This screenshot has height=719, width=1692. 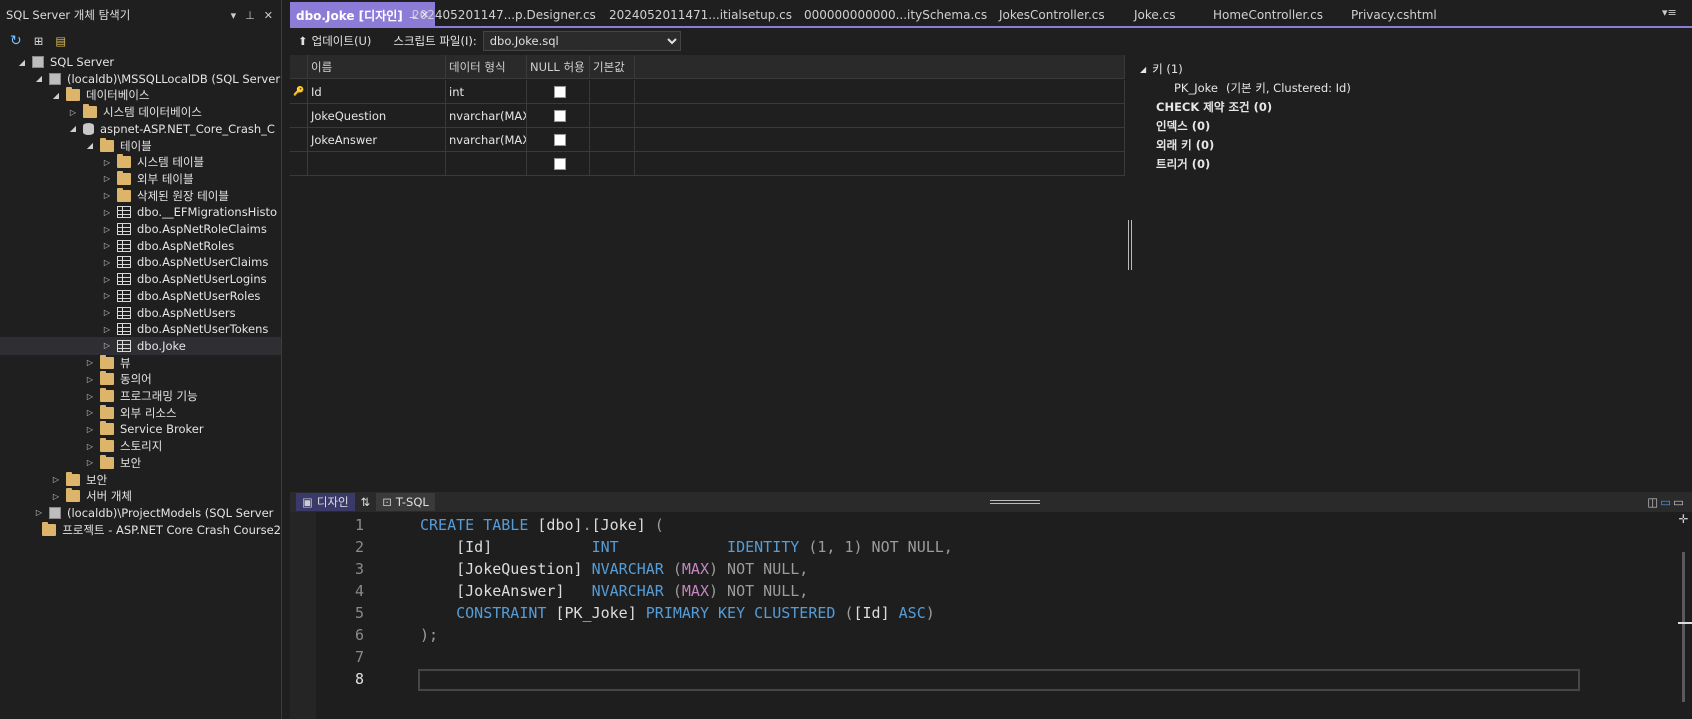 I want to click on splitter-grip, so click(x=1014, y=502).